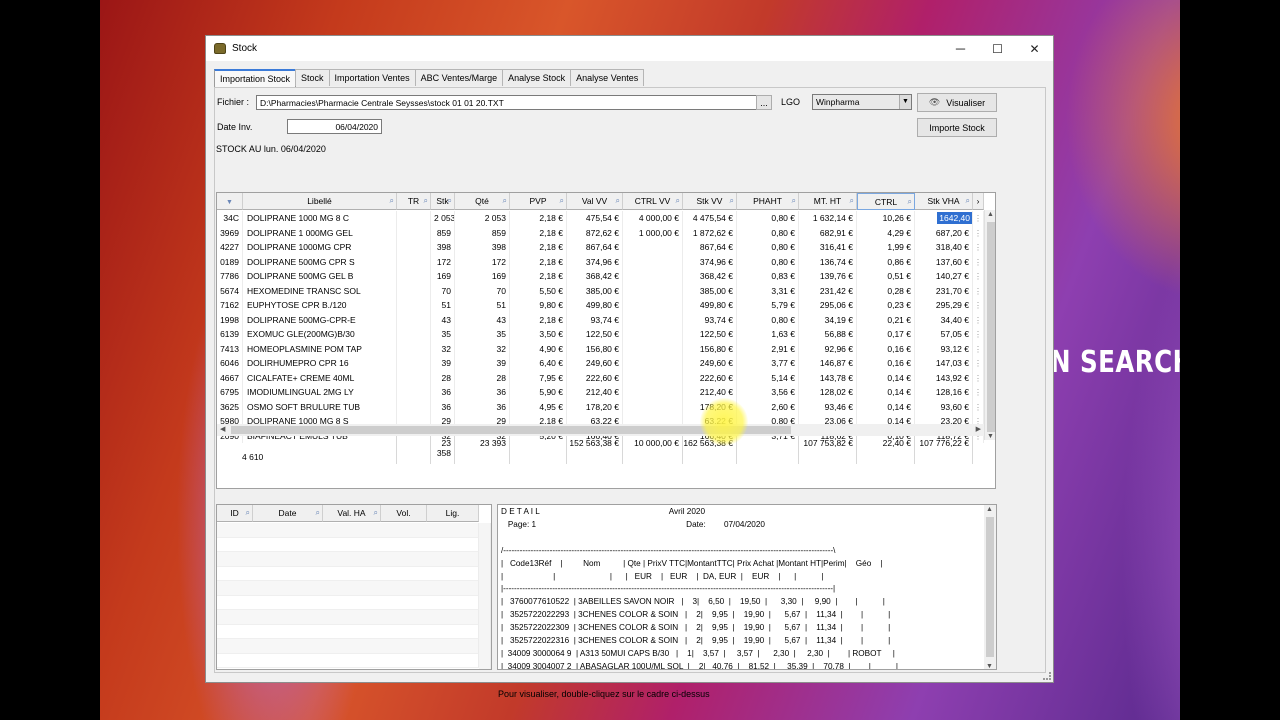 This screenshot has height=720, width=1280. Describe the element at coordinates (828, 290) in the screenshot. I see `grid-cell: 231,42 €` at that location.